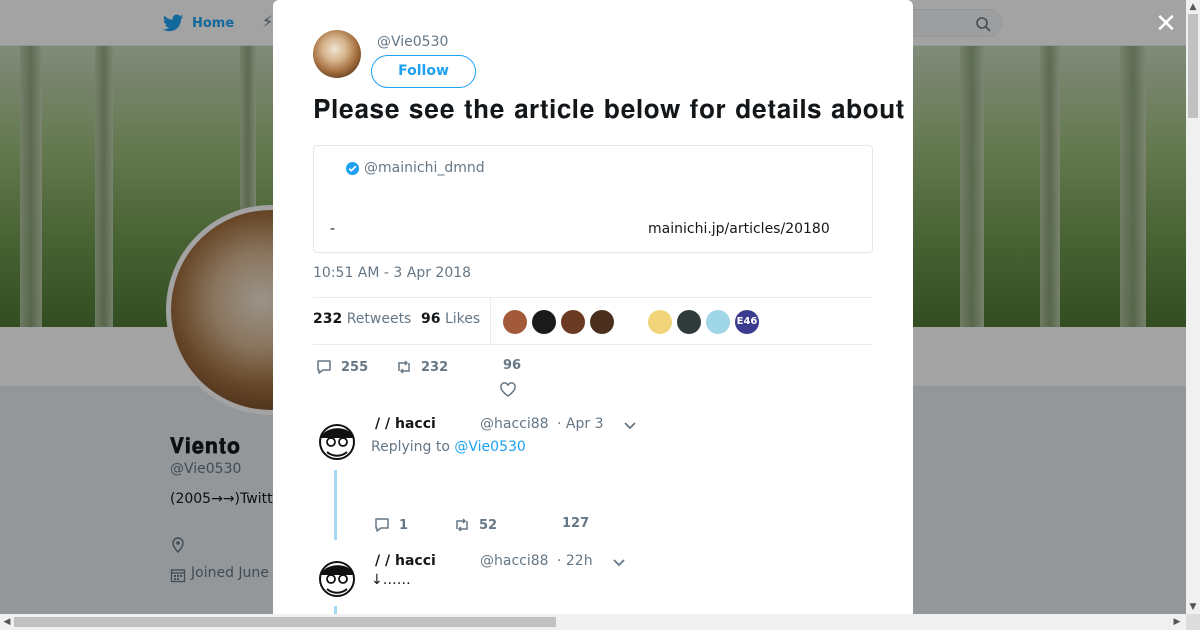 The width and height of the screenshot is (1200, 630). What do you see at coordinates (1193, 7) in the screenshot?
I see `scroll-up-arrow-icon: ▲` at bounding box center [1193, 7].